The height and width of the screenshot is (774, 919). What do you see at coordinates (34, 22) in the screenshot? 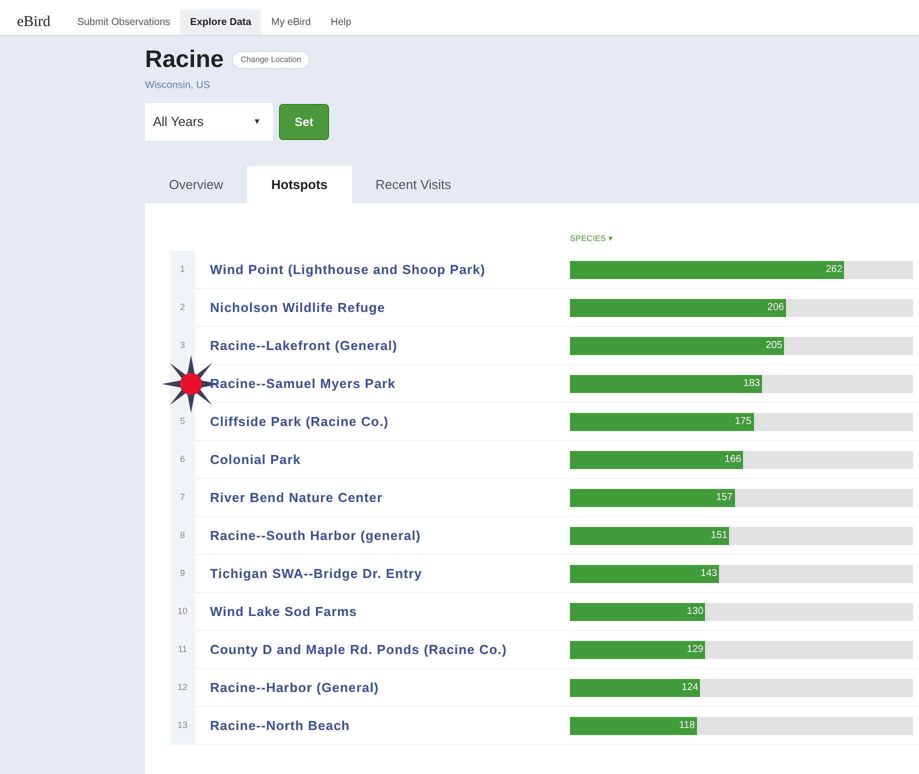
I see `ebird-logo: eBird` at bounding box center [34, 22].